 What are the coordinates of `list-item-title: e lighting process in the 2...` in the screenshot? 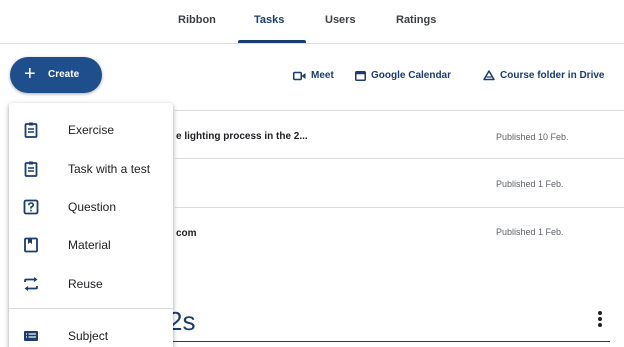 It's located at (242, 136).